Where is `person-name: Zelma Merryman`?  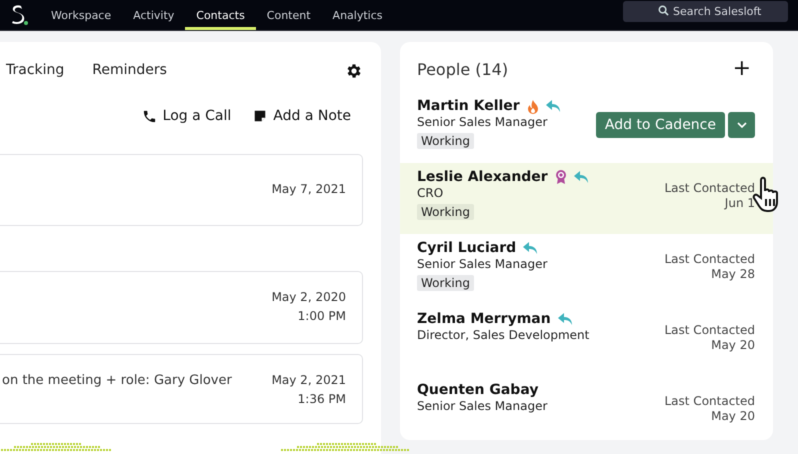
person-name: Zelma Merryman is located at coordinates (484, 319).